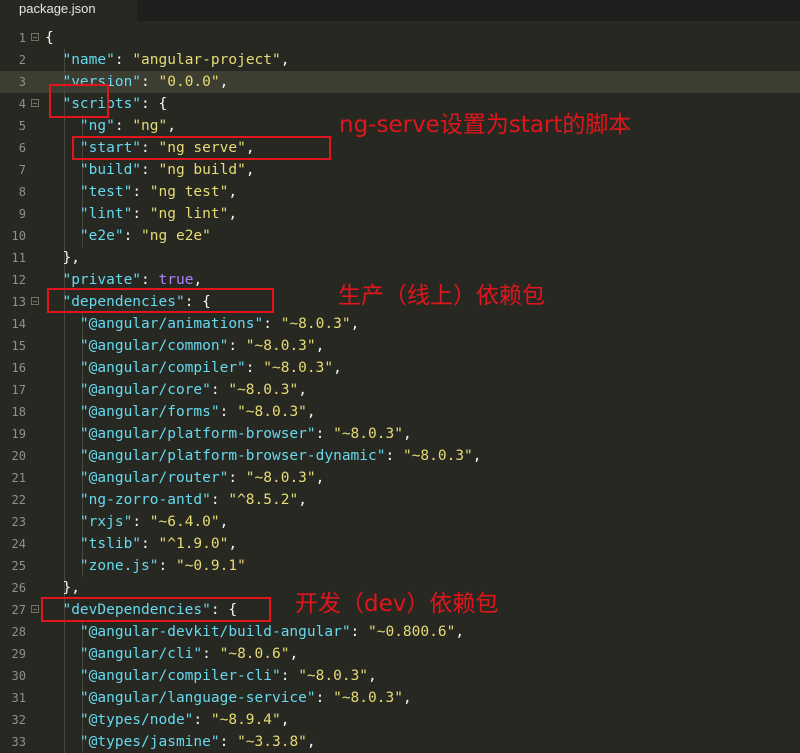  Describe the element at coordinates (400, 38) in the screenshot. I see `code-line: 1{` at that location.